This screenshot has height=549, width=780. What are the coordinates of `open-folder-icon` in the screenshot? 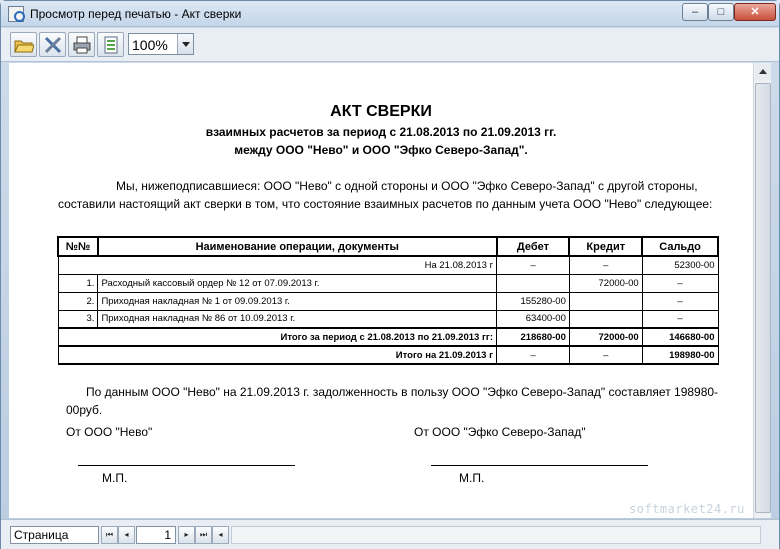 It's located at (24, 46).